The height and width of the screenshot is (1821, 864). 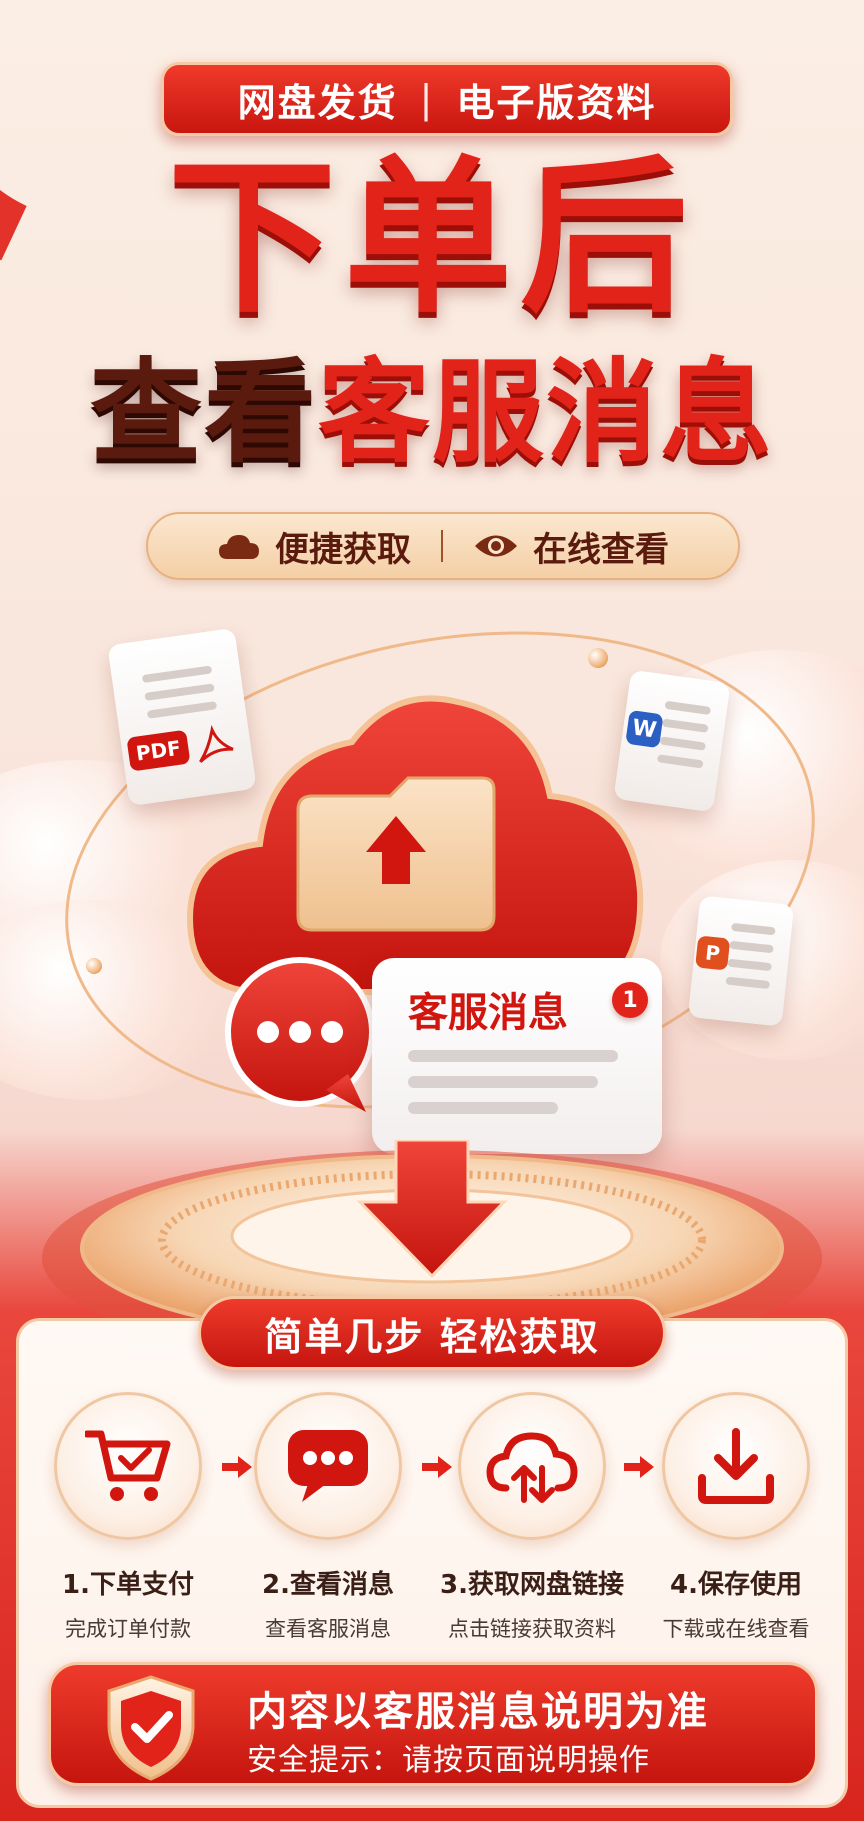 What do you see at coordinates (736, 1585) in the screenshot?
I see `step-title: 4.保存使用` at bounding box center [736, 1585].